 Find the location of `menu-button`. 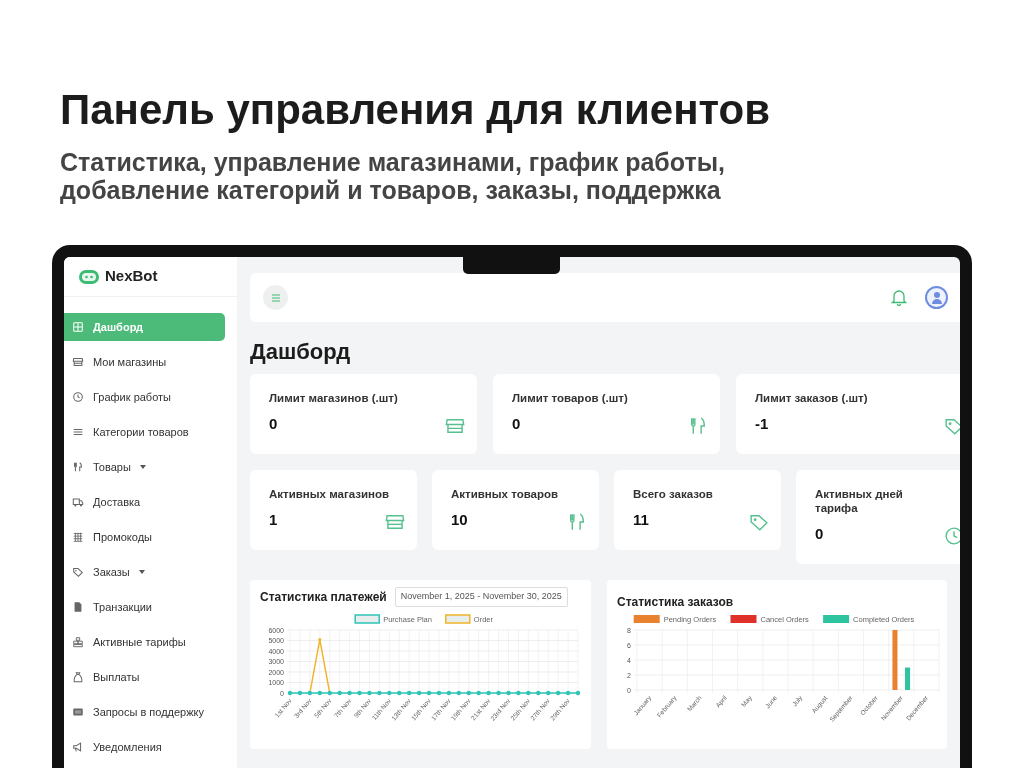

menu-button is located at coordinates (275, 297).